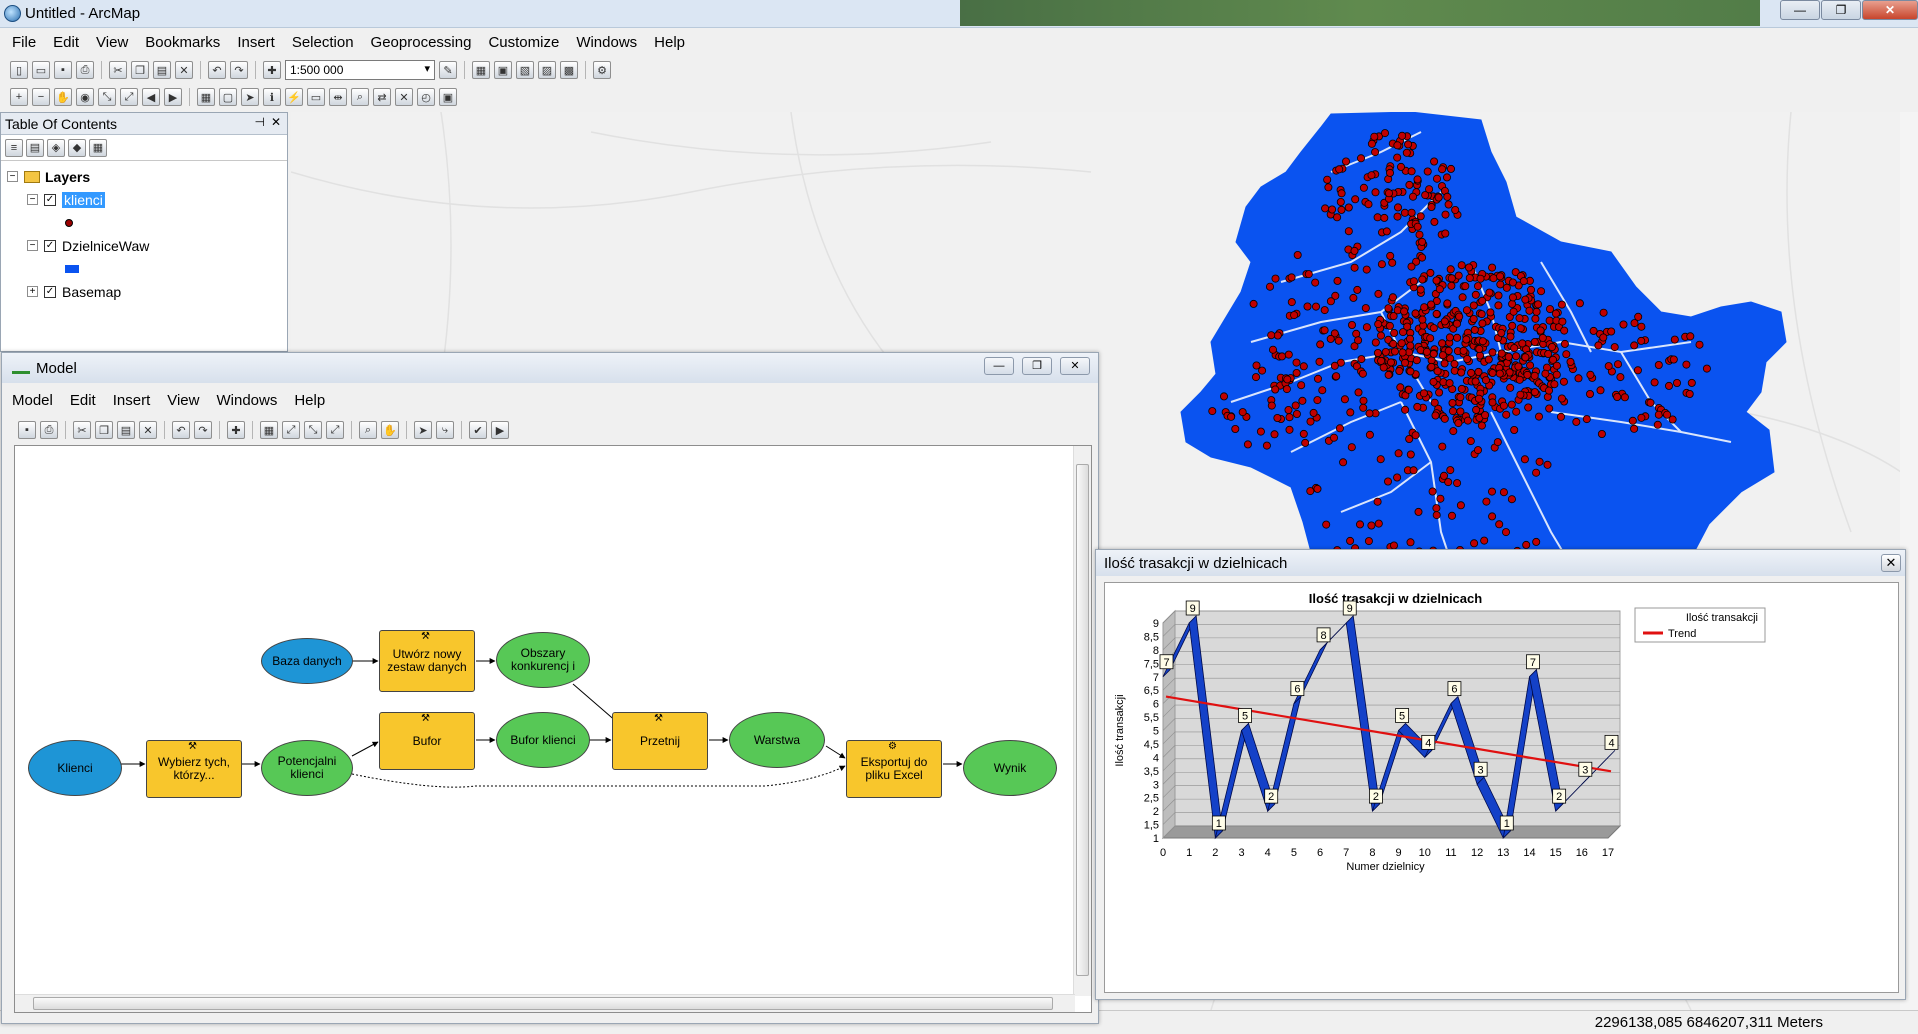 The image size is (1918, 1034). Describe the element at coordinates (1082, 721) in the screenshot. I see `vertical-scrollbar` at that location.